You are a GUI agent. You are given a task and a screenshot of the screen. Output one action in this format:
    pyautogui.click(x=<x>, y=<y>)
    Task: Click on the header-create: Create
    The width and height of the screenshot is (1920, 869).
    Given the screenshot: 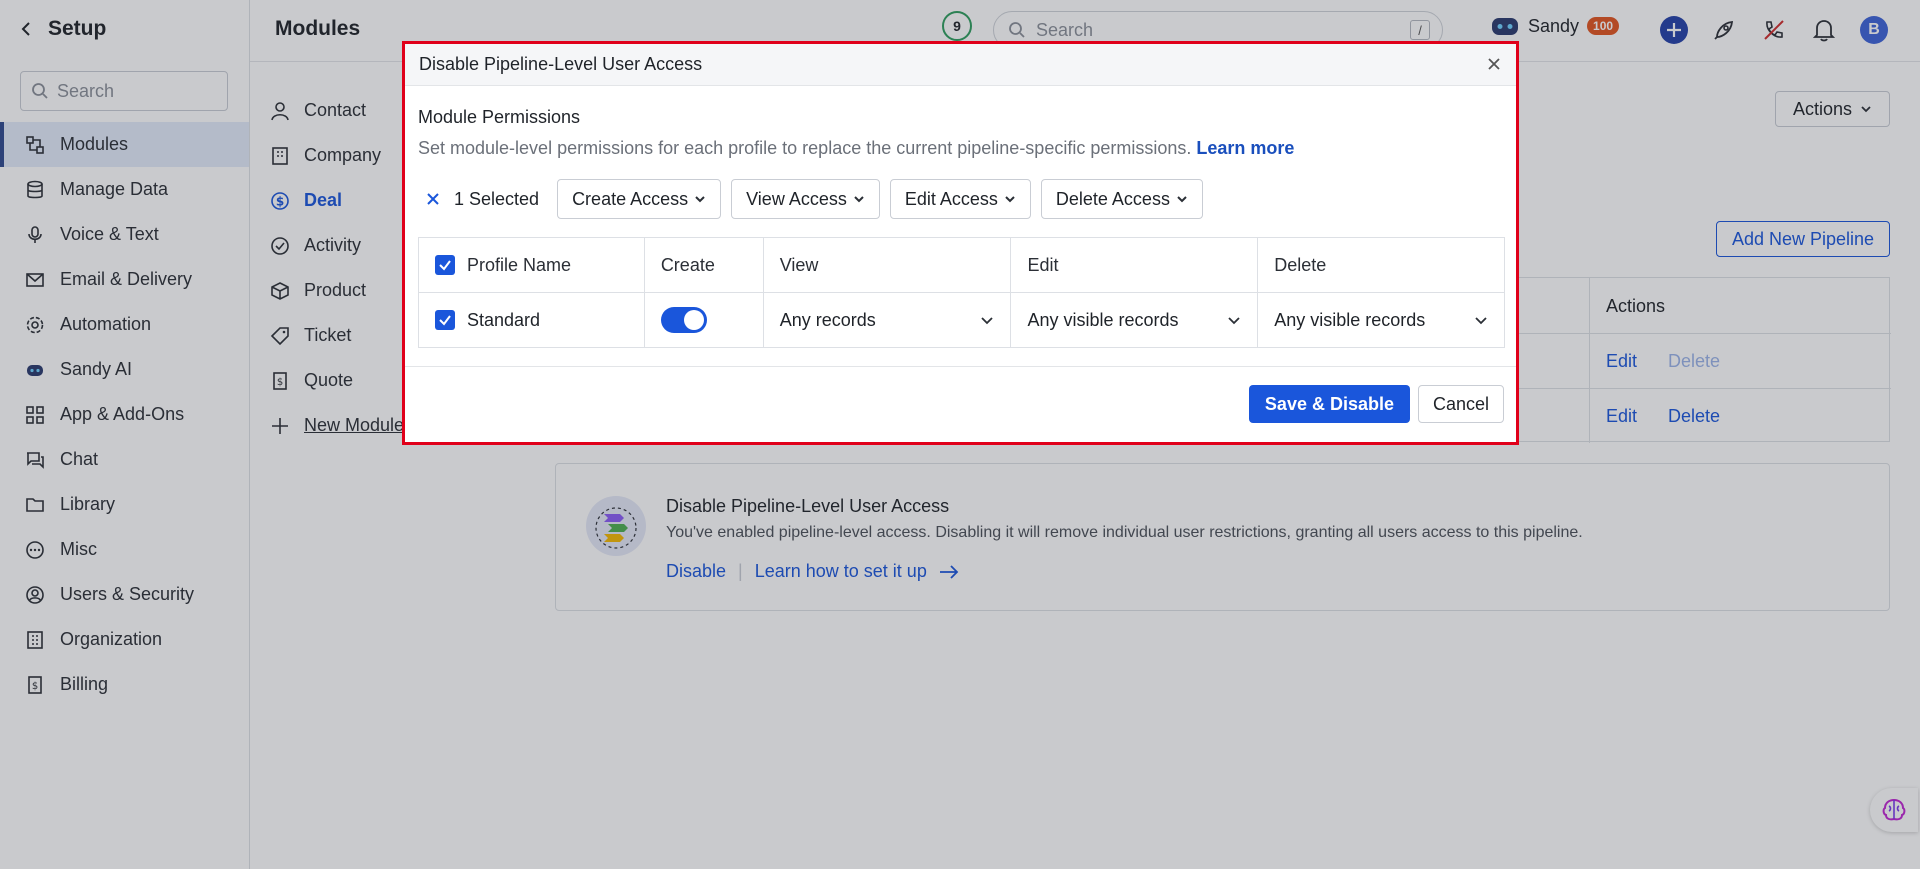 What is the action you would take?
    pyautogui.click(x=704, y=265)
    